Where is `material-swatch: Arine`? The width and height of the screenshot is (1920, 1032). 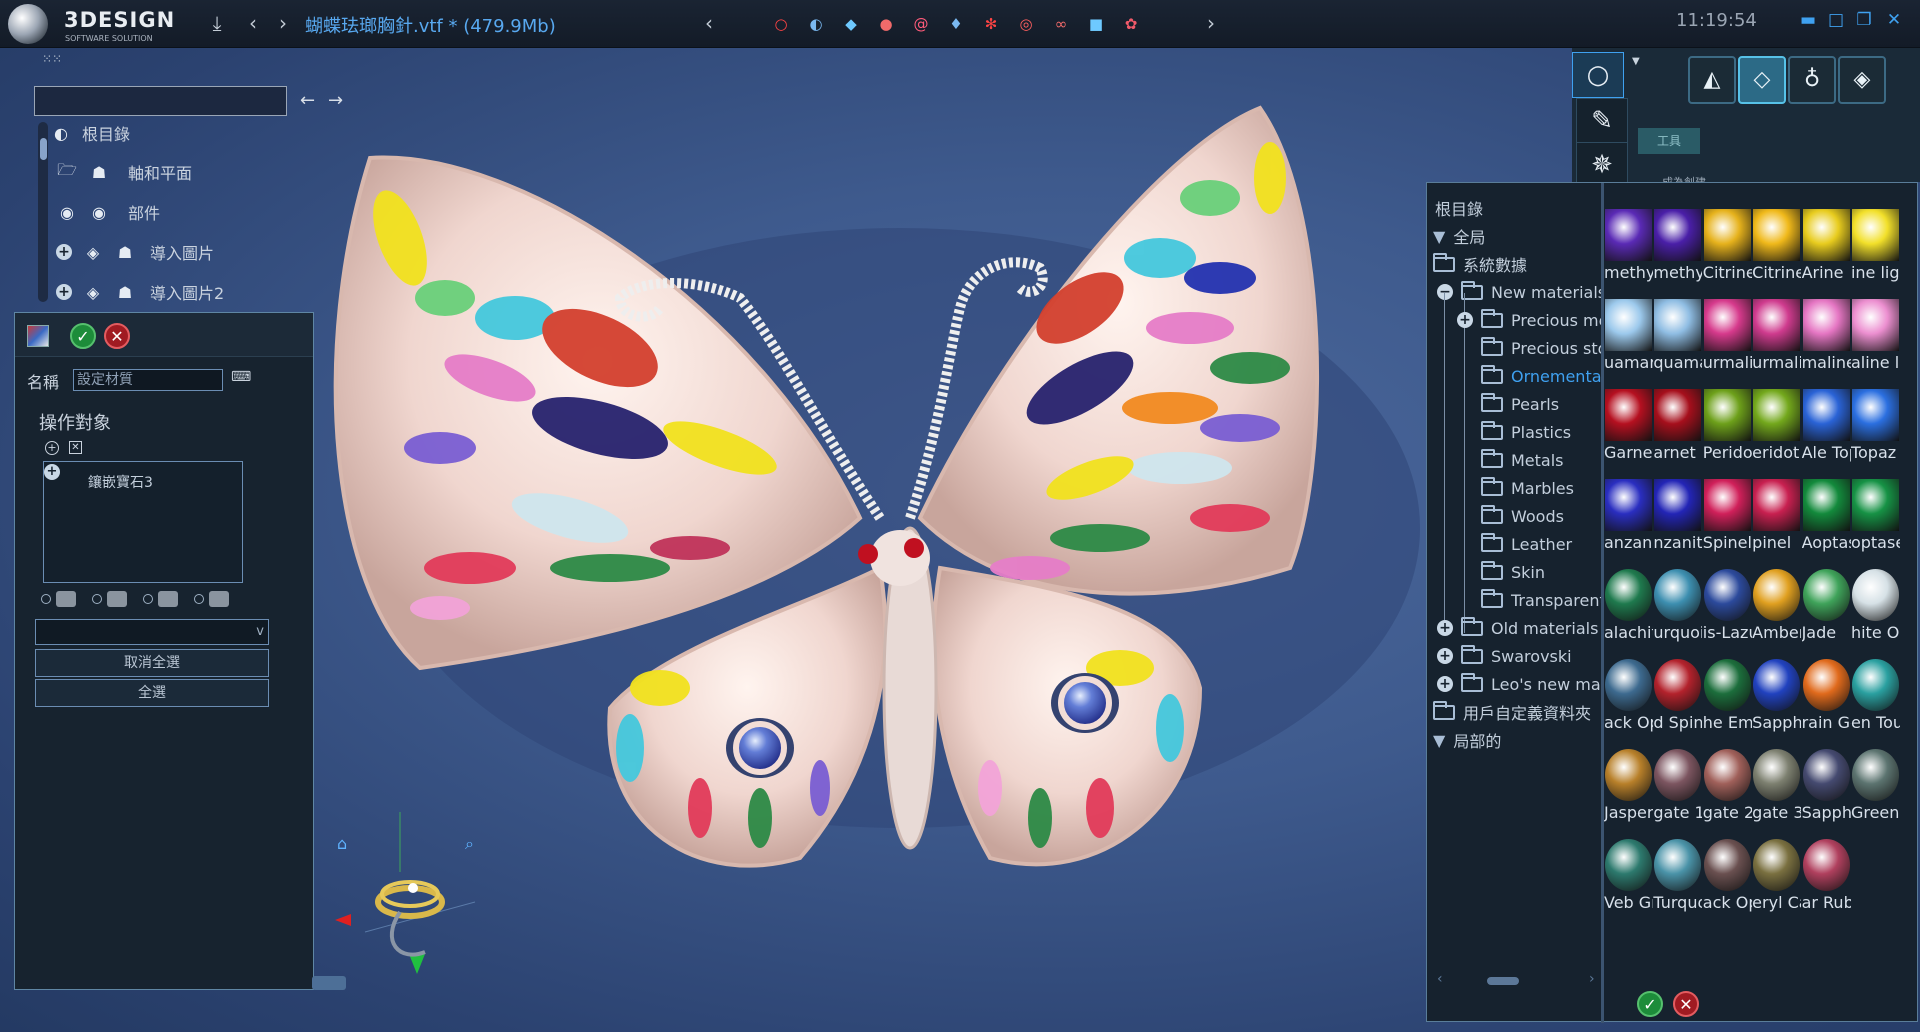 material-swatch: Arine is located at coordinates (1826, 252).